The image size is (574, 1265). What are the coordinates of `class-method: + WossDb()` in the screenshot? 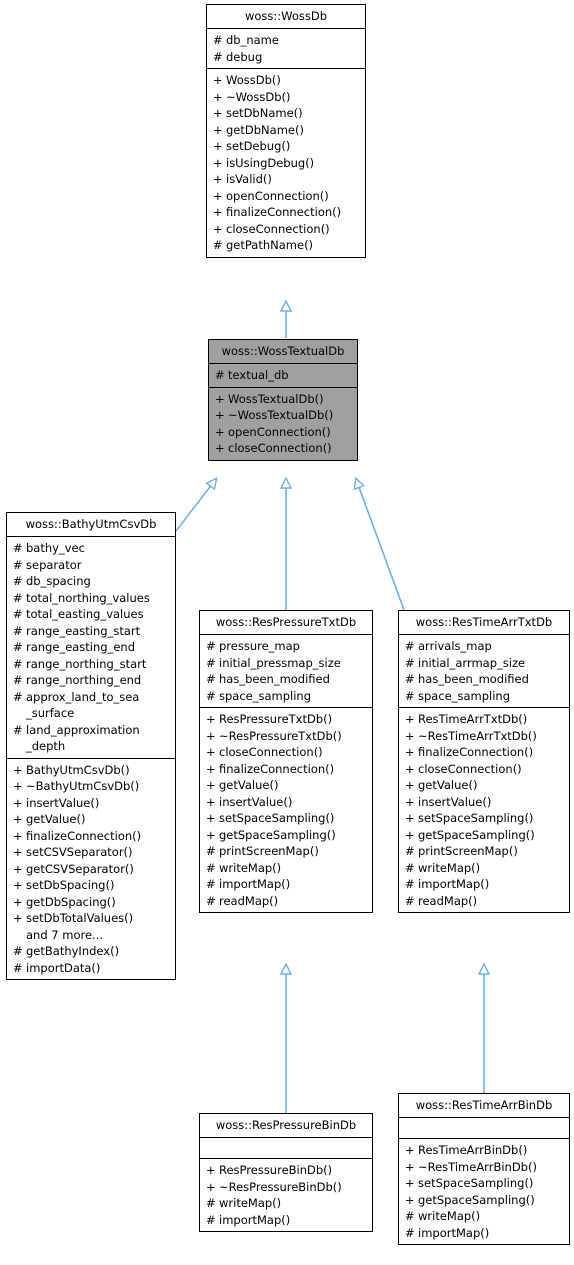 It's located at (286, 80).